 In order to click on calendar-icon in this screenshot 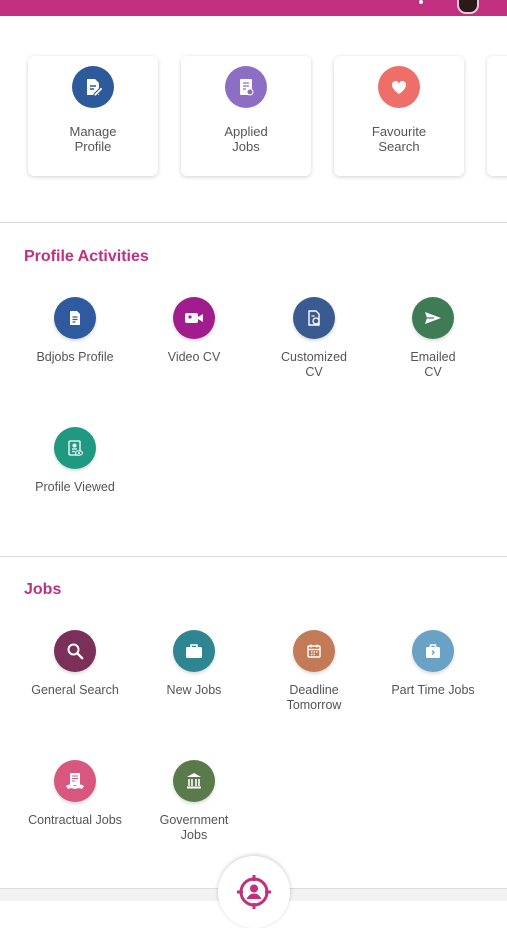, I will do `click(314, 651)`.